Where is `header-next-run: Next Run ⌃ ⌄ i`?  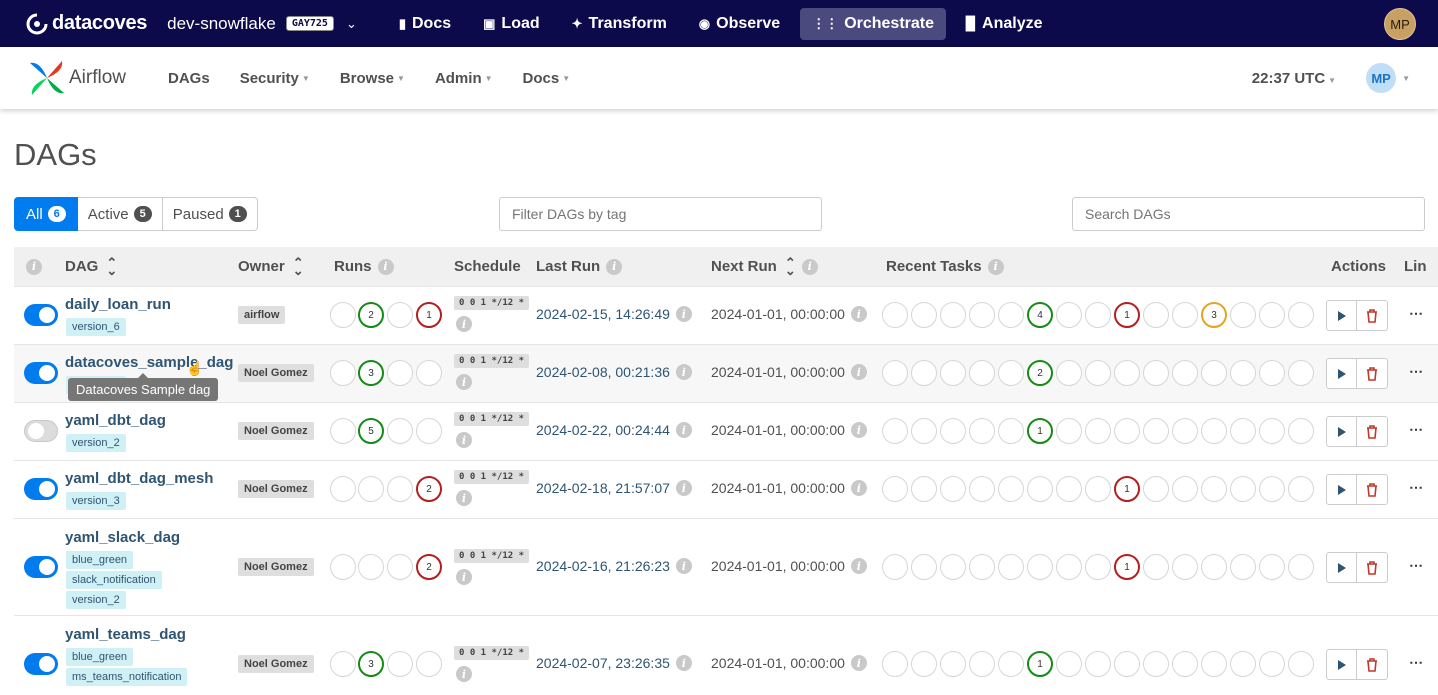 header-next-run: Next Run ⌃ ⌄ i is located at coordinates (764, 266).